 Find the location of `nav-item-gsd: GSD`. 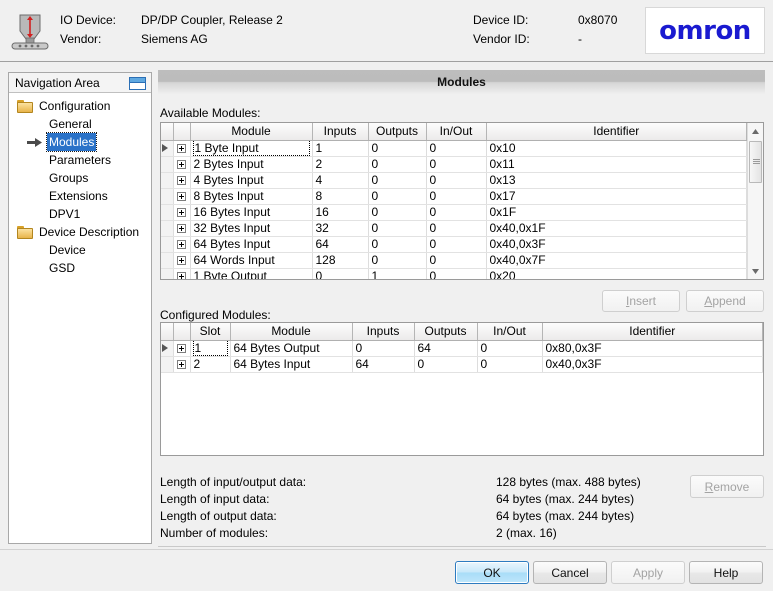

nav-item-gsd: GSD is located at coordinates (80, 268).